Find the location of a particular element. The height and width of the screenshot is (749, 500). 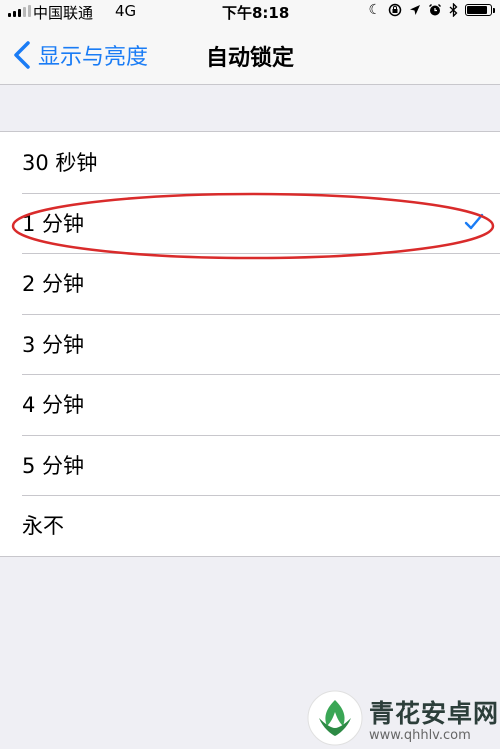

option-never: 永不 is located at coordinates (250, 525).